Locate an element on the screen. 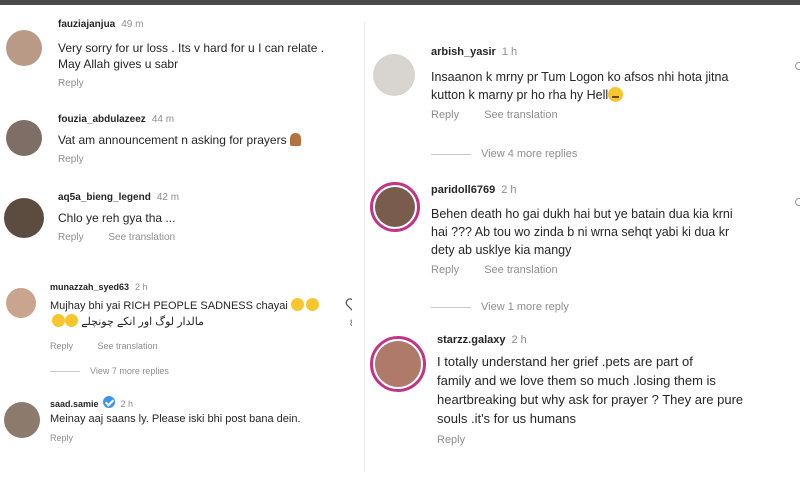 The height and width of the screenshot is (480, 800). person-emoji-icon is located at coordinates (295, 139).